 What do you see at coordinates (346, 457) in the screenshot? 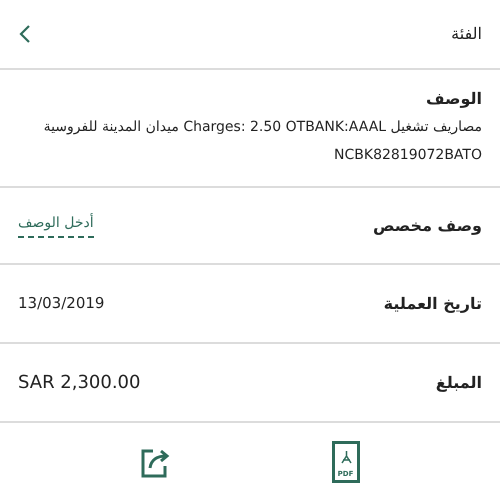
I see `acrobat-icon` at bounding box center [346, 457].